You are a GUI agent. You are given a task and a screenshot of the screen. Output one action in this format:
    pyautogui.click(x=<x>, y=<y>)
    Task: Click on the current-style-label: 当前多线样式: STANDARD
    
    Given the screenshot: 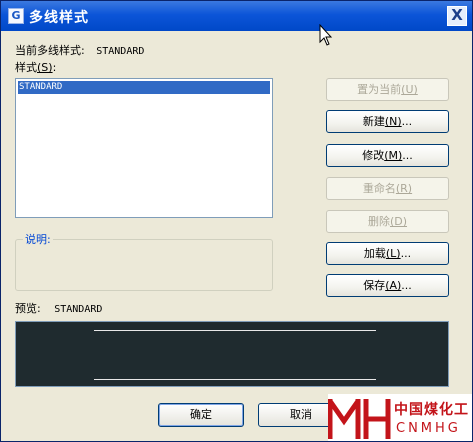 What is the action you would take?
    pyautogui.click(x=79, y=50)
    